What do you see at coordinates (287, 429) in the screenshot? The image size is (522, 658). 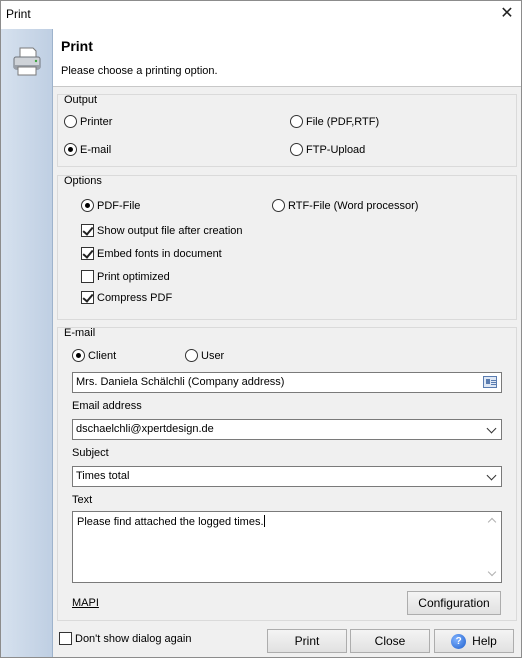 I see `email-address-combo: dschaelchli@xpertdesign.de` at bounding box center [287, 429].